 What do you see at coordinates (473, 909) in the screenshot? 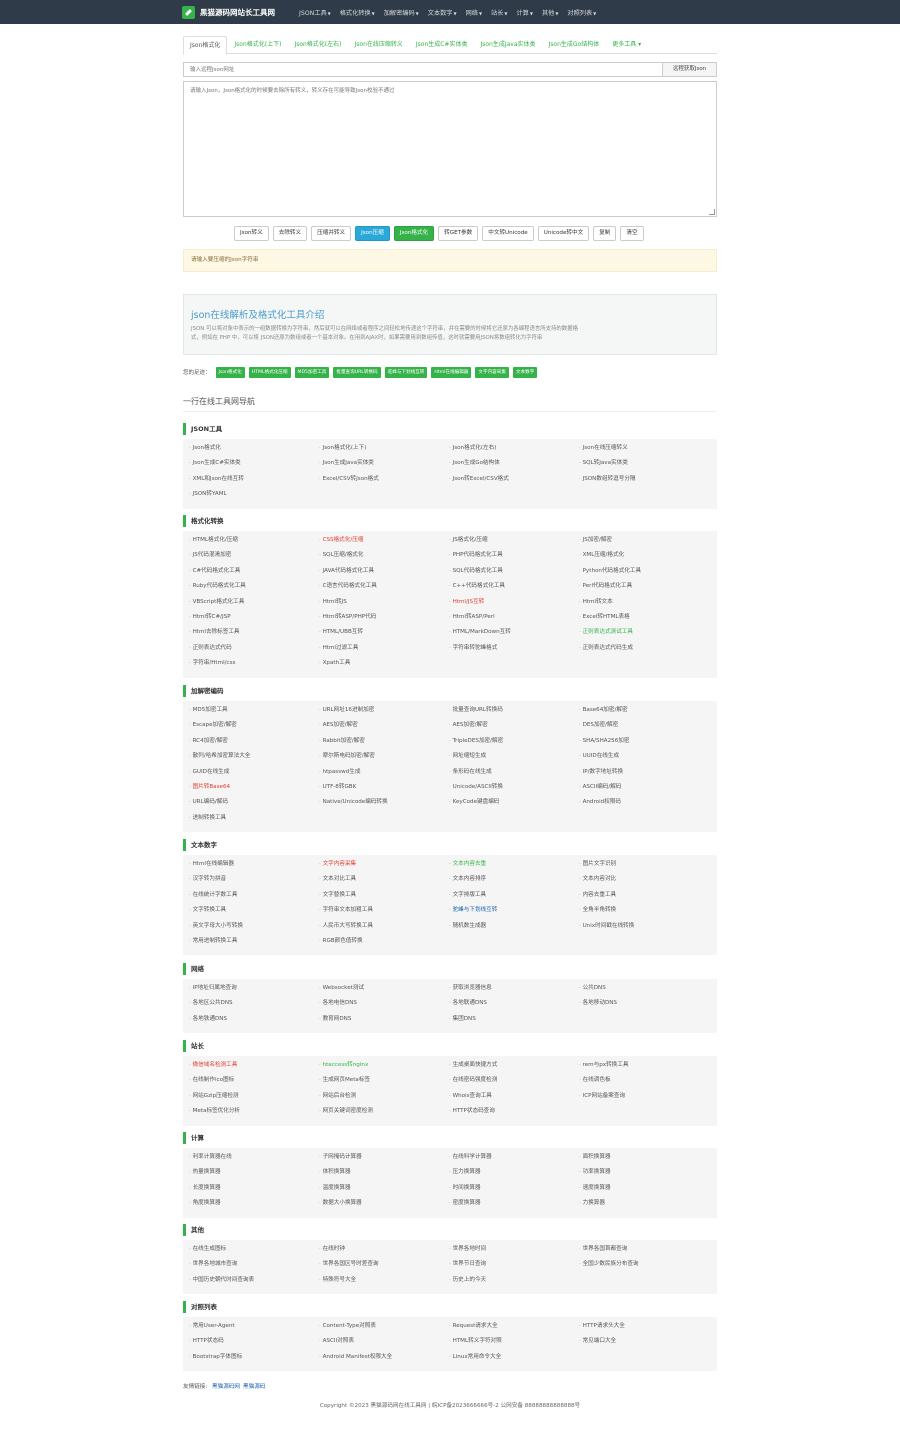
I see `tool-link: 驼峰与下划线互转` at bounding box center [473, 909].